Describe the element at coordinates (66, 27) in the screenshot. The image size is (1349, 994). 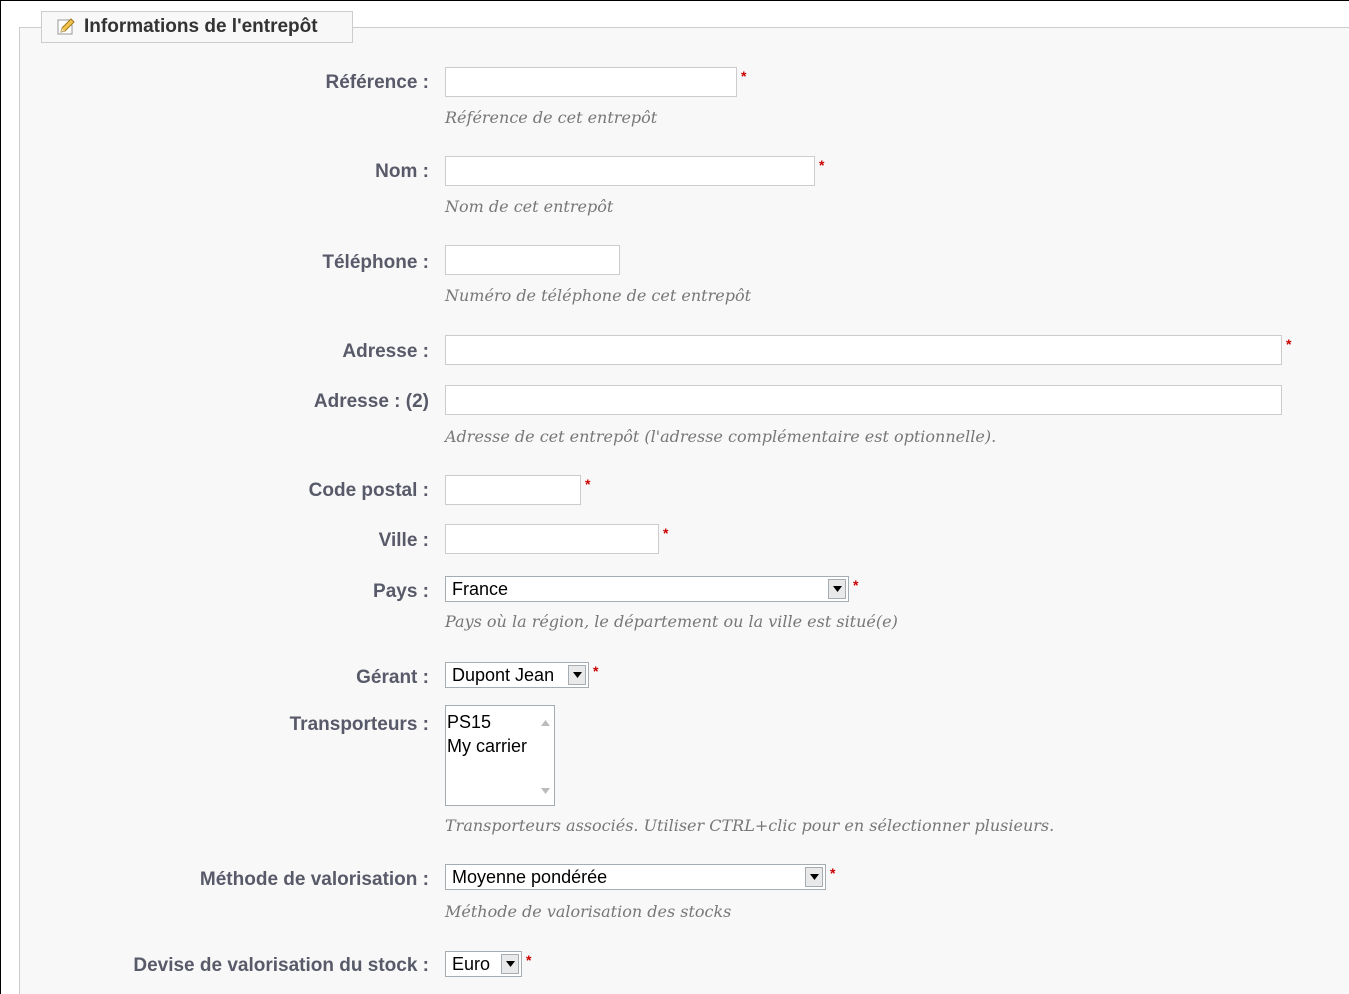
I see `pencil-icon` at that location.